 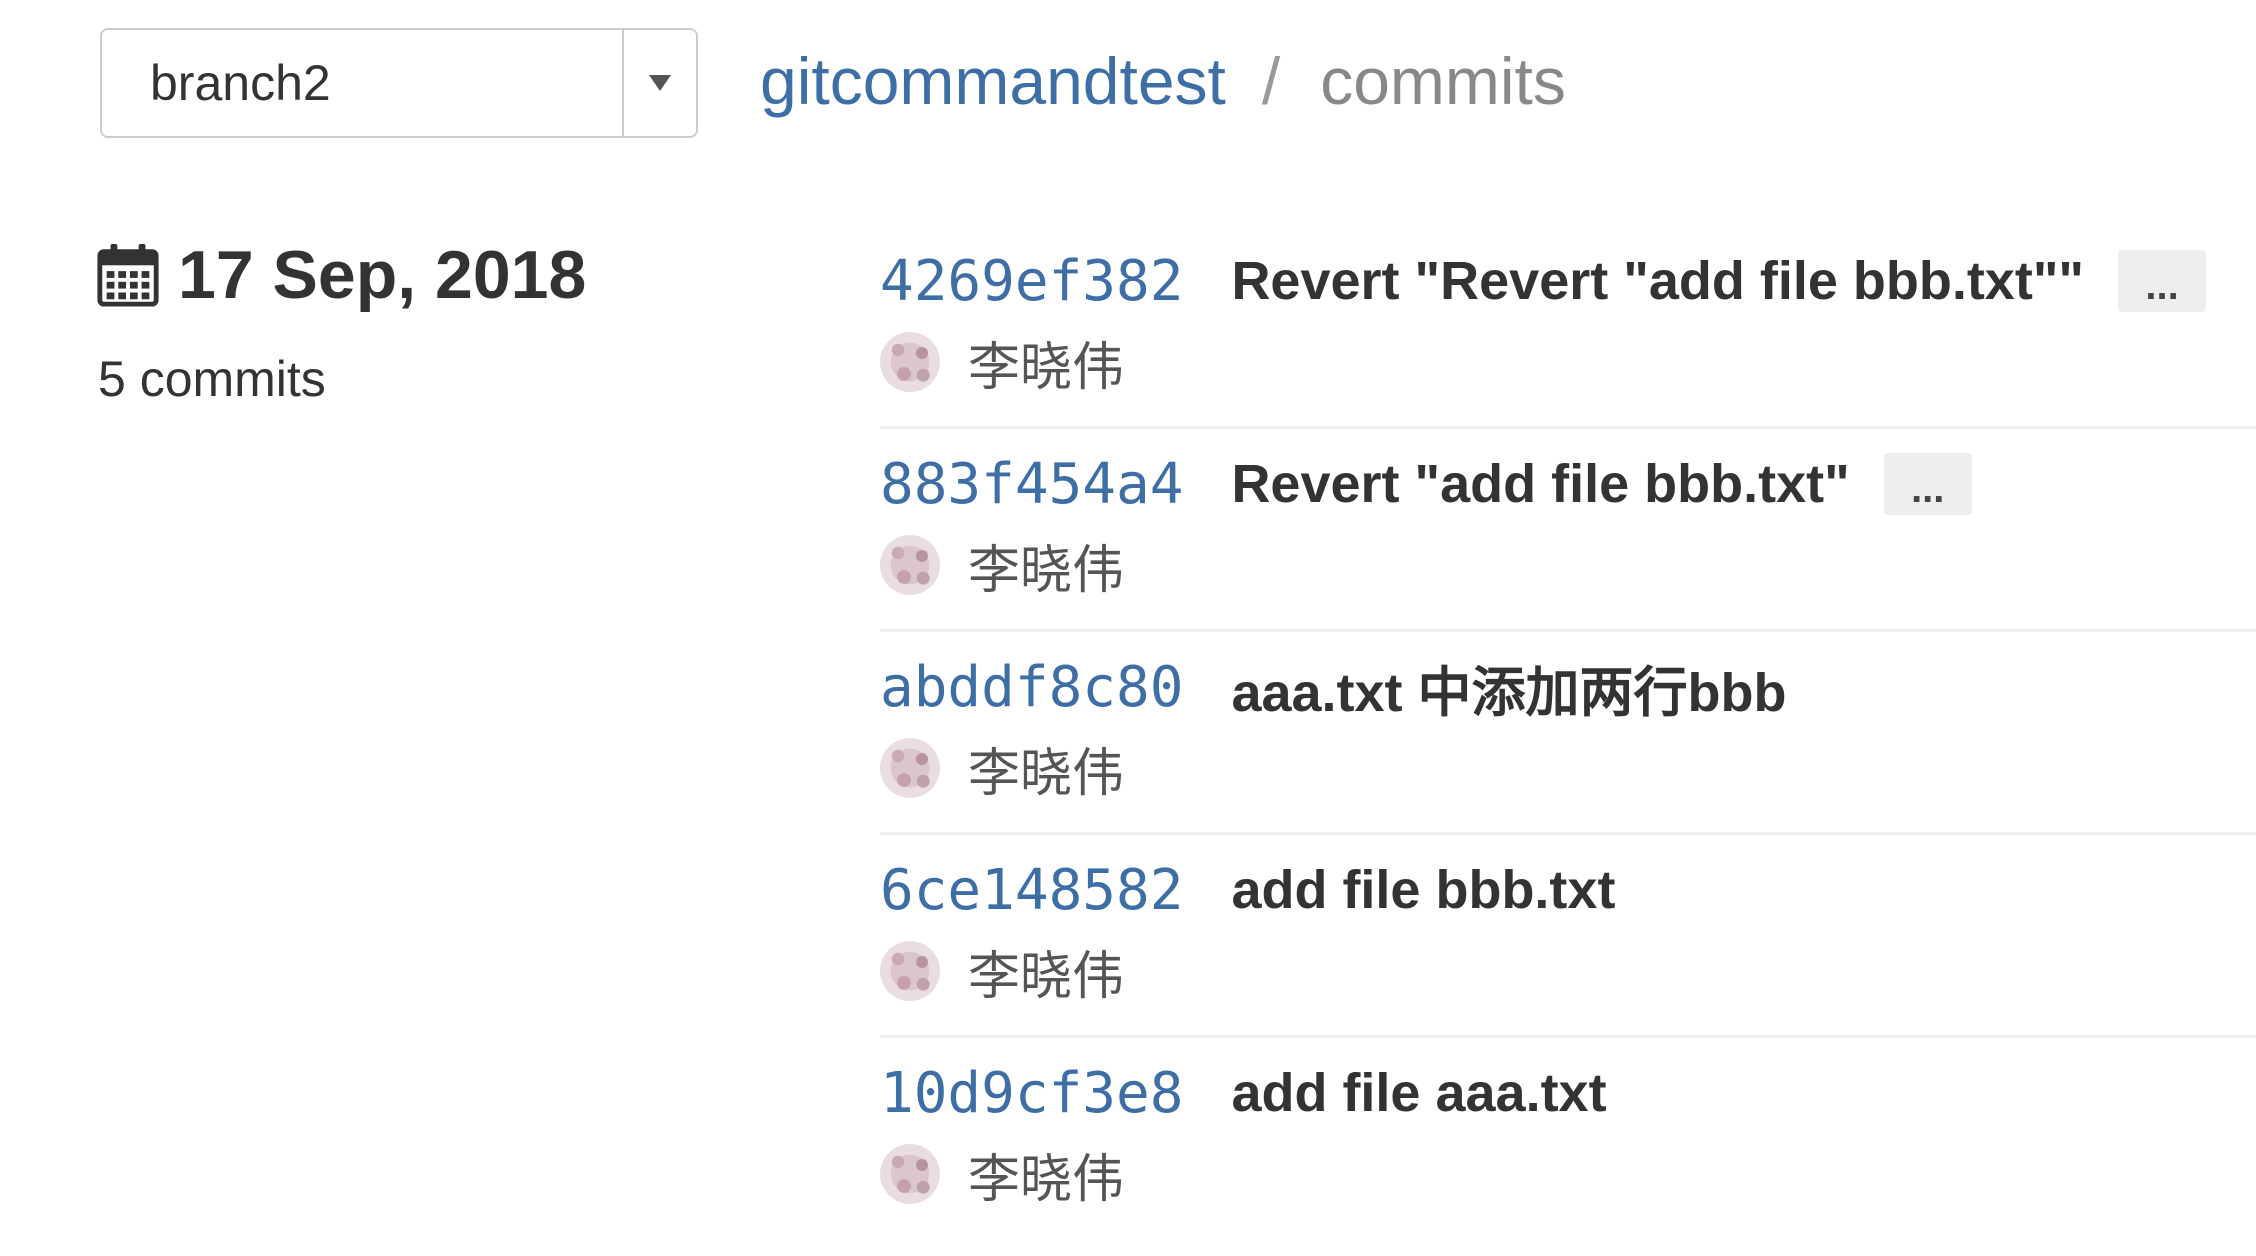 I want to click on commit-sha-link: 10d9cf3e8, so click(x=1031, y=1093).